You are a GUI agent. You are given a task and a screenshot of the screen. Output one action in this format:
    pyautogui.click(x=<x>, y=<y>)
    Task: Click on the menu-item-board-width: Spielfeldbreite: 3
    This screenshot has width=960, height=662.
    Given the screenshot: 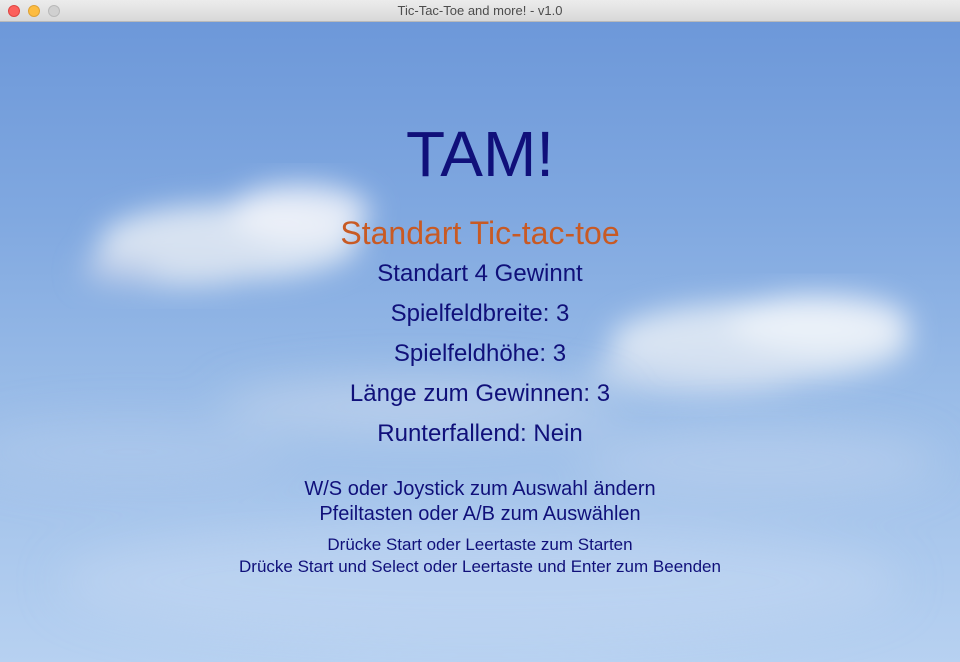 What is the action you would take?
    pyautogui.click(x=480, y=314)
    